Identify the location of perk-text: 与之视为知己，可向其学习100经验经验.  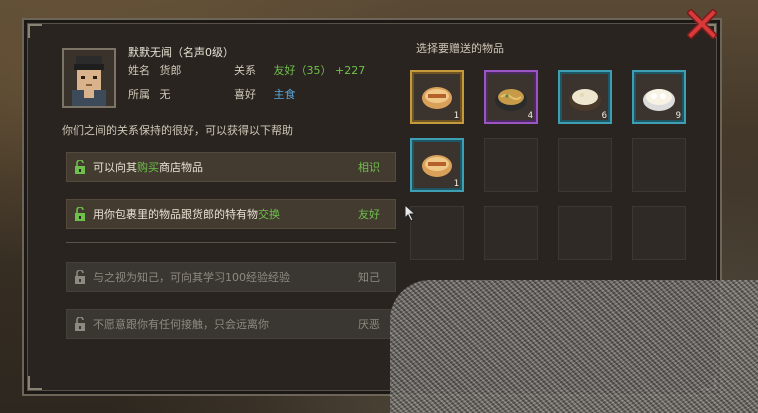
(191, 277).